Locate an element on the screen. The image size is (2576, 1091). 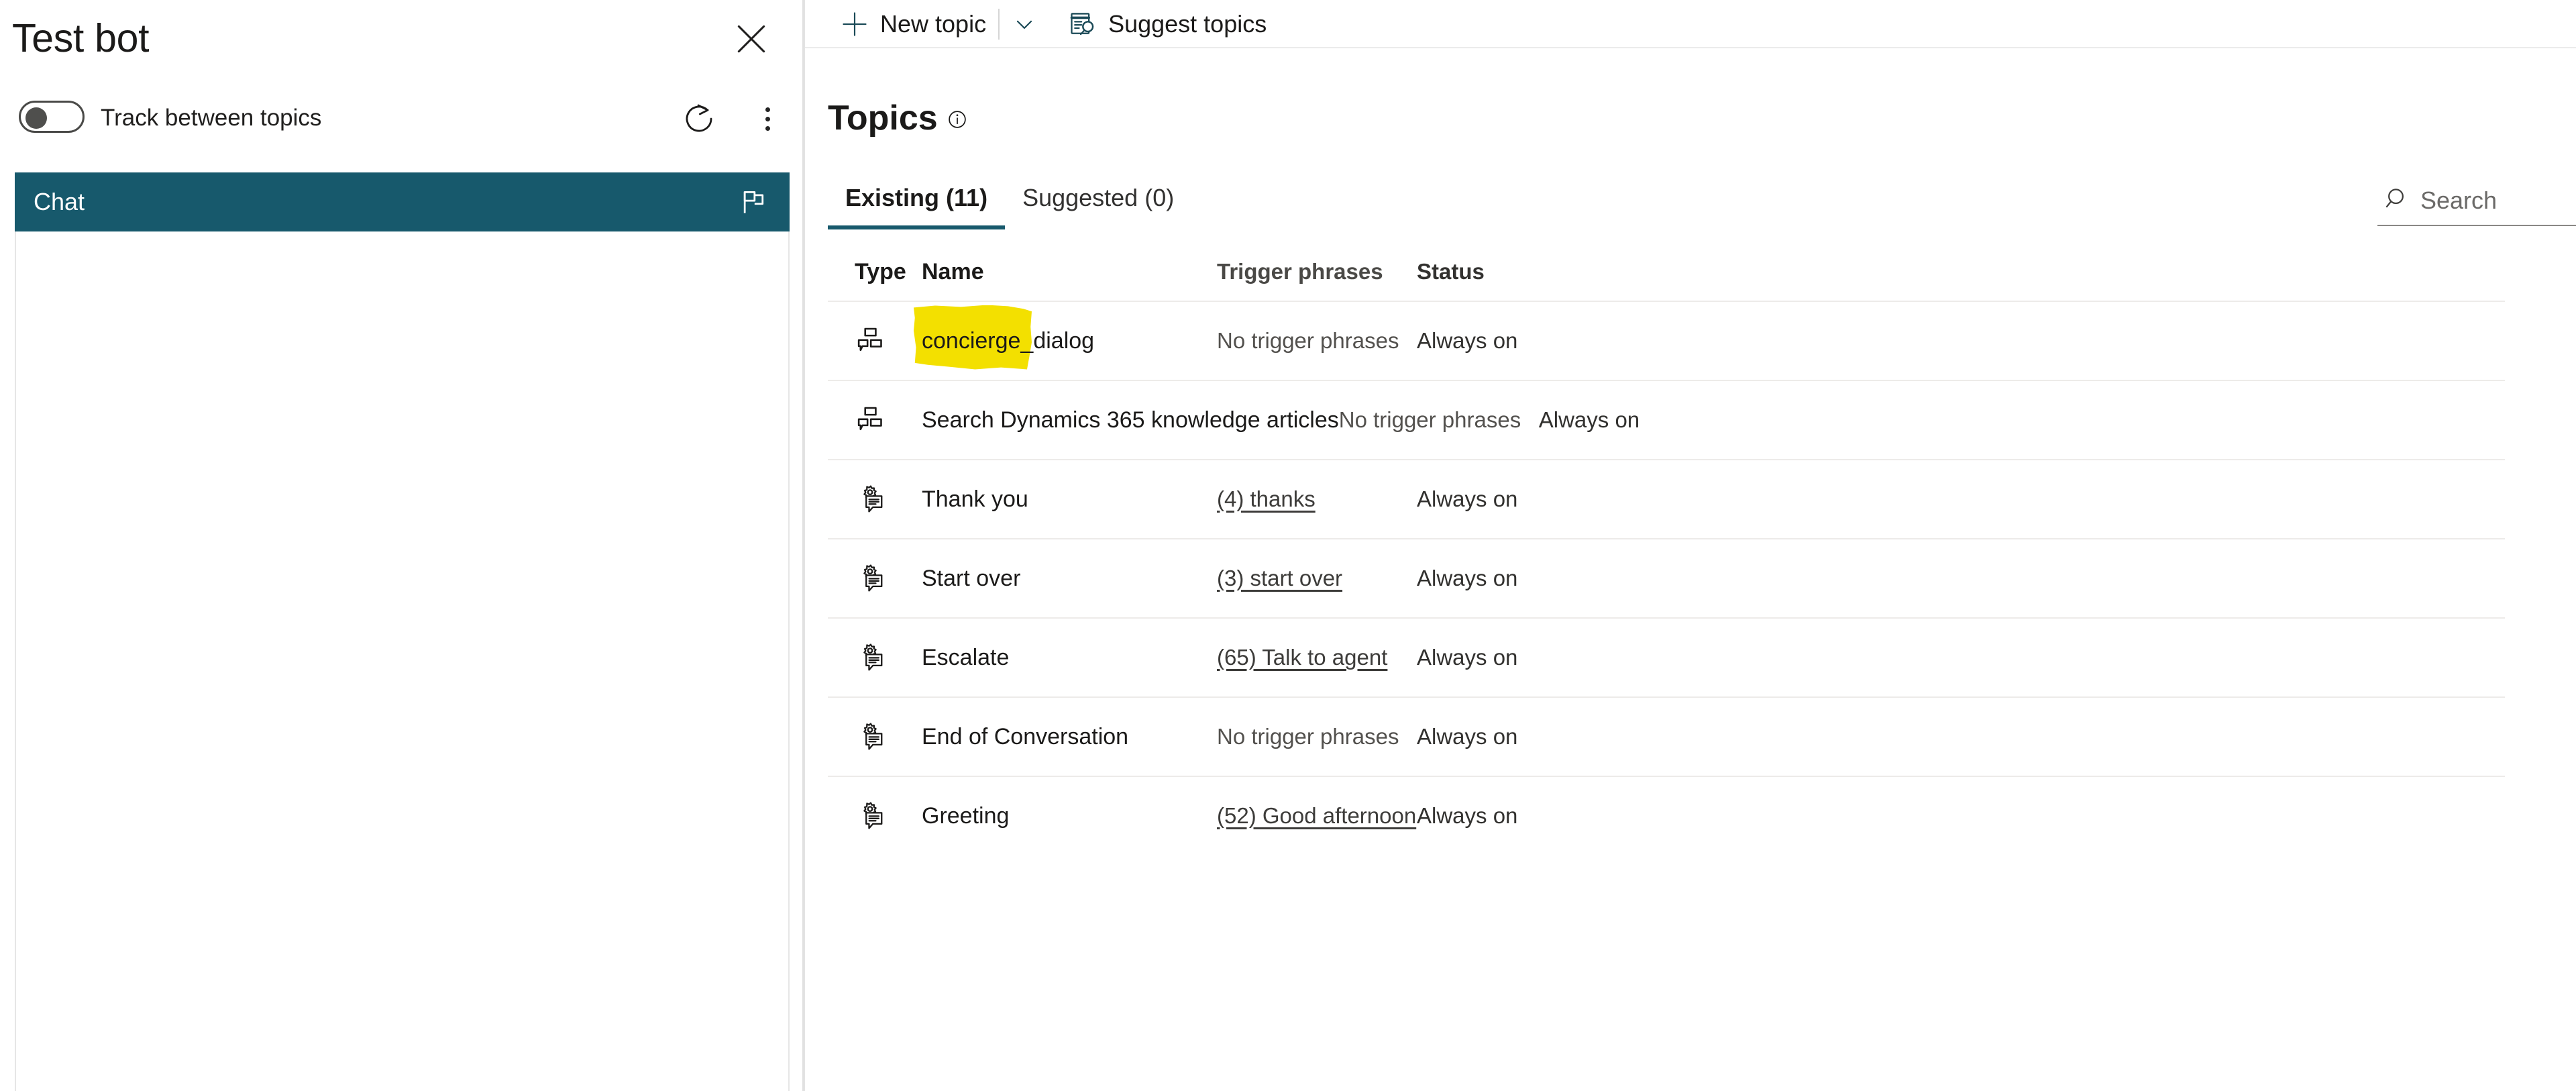
page-title: Topics is located at coordinates (883, 118).